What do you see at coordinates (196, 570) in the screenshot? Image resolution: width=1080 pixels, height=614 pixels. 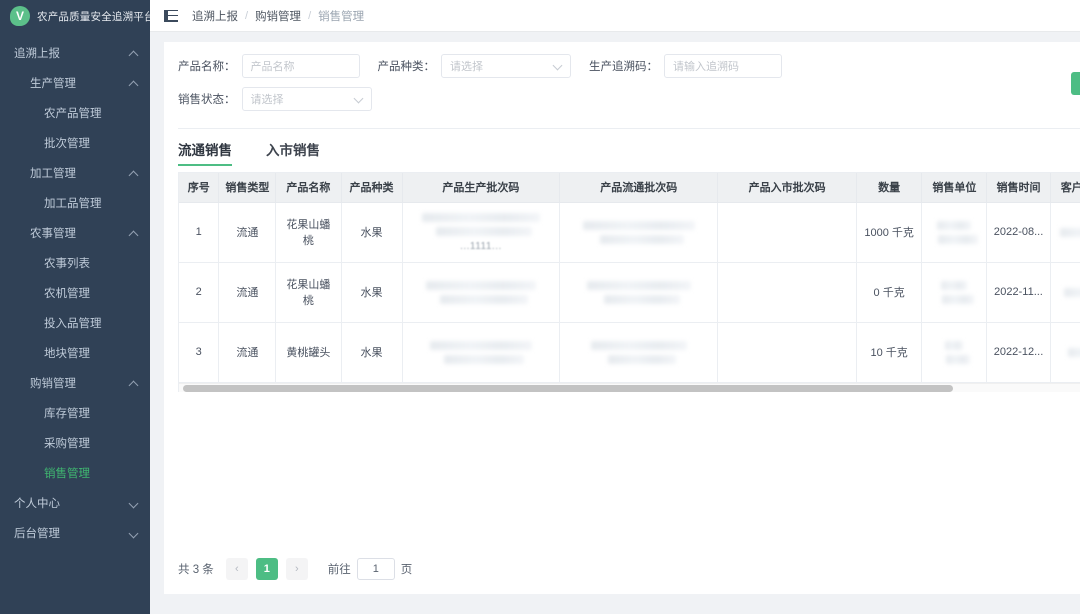 I see `total-count-label: 共 3 条` at bounding box center [196, 570].